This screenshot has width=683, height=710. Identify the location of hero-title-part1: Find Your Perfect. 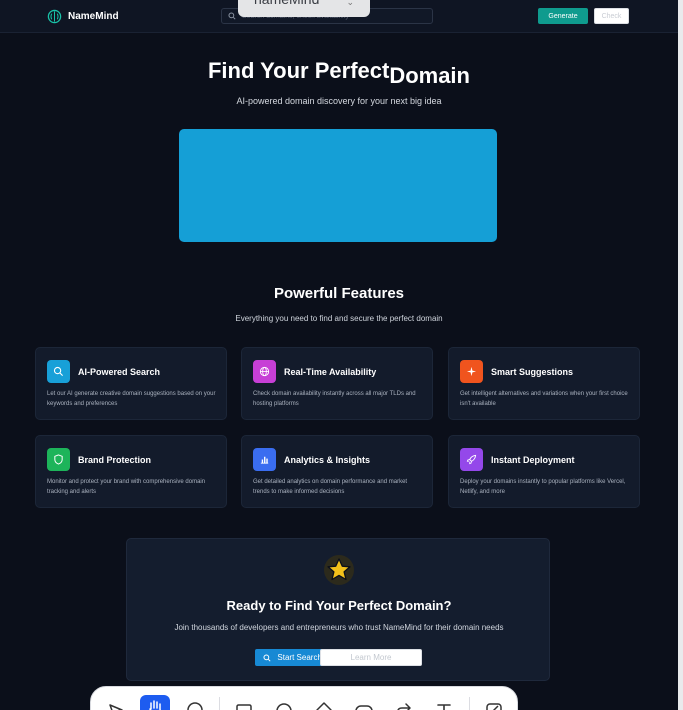
(298, 70).